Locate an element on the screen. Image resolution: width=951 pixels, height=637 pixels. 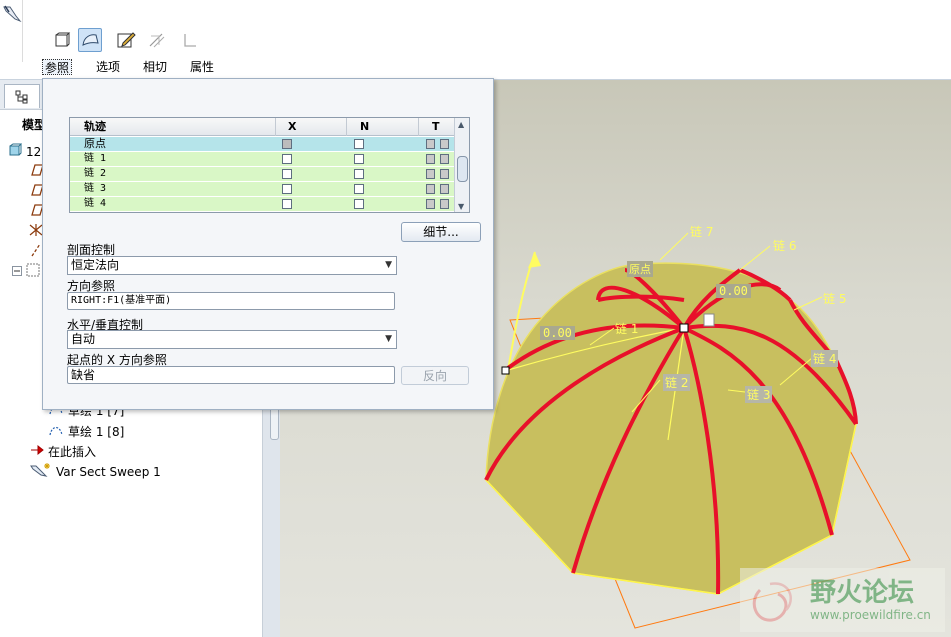
table-row: 链 3 is located at coordinates (262, 189).